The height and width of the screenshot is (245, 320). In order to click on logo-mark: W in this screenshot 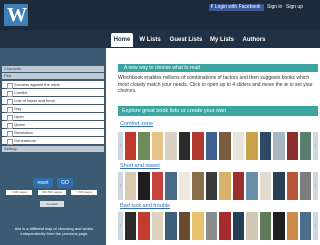, I will do `click(17, 15)`.